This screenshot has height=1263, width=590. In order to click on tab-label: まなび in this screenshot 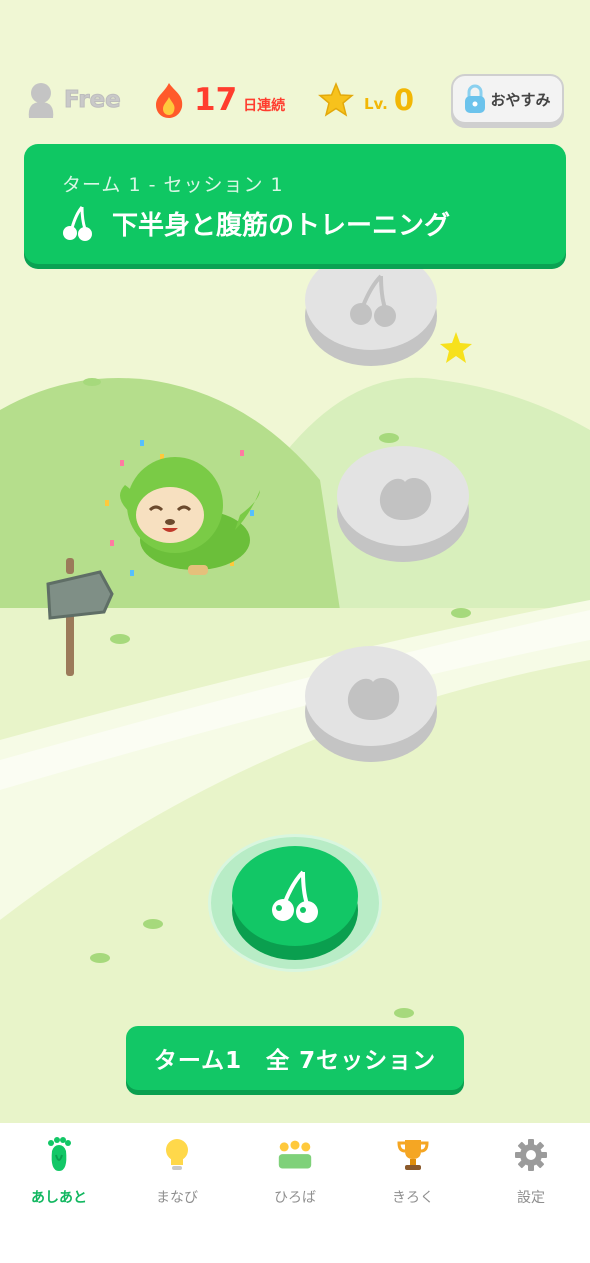, I will do `click(177, 1198)`.